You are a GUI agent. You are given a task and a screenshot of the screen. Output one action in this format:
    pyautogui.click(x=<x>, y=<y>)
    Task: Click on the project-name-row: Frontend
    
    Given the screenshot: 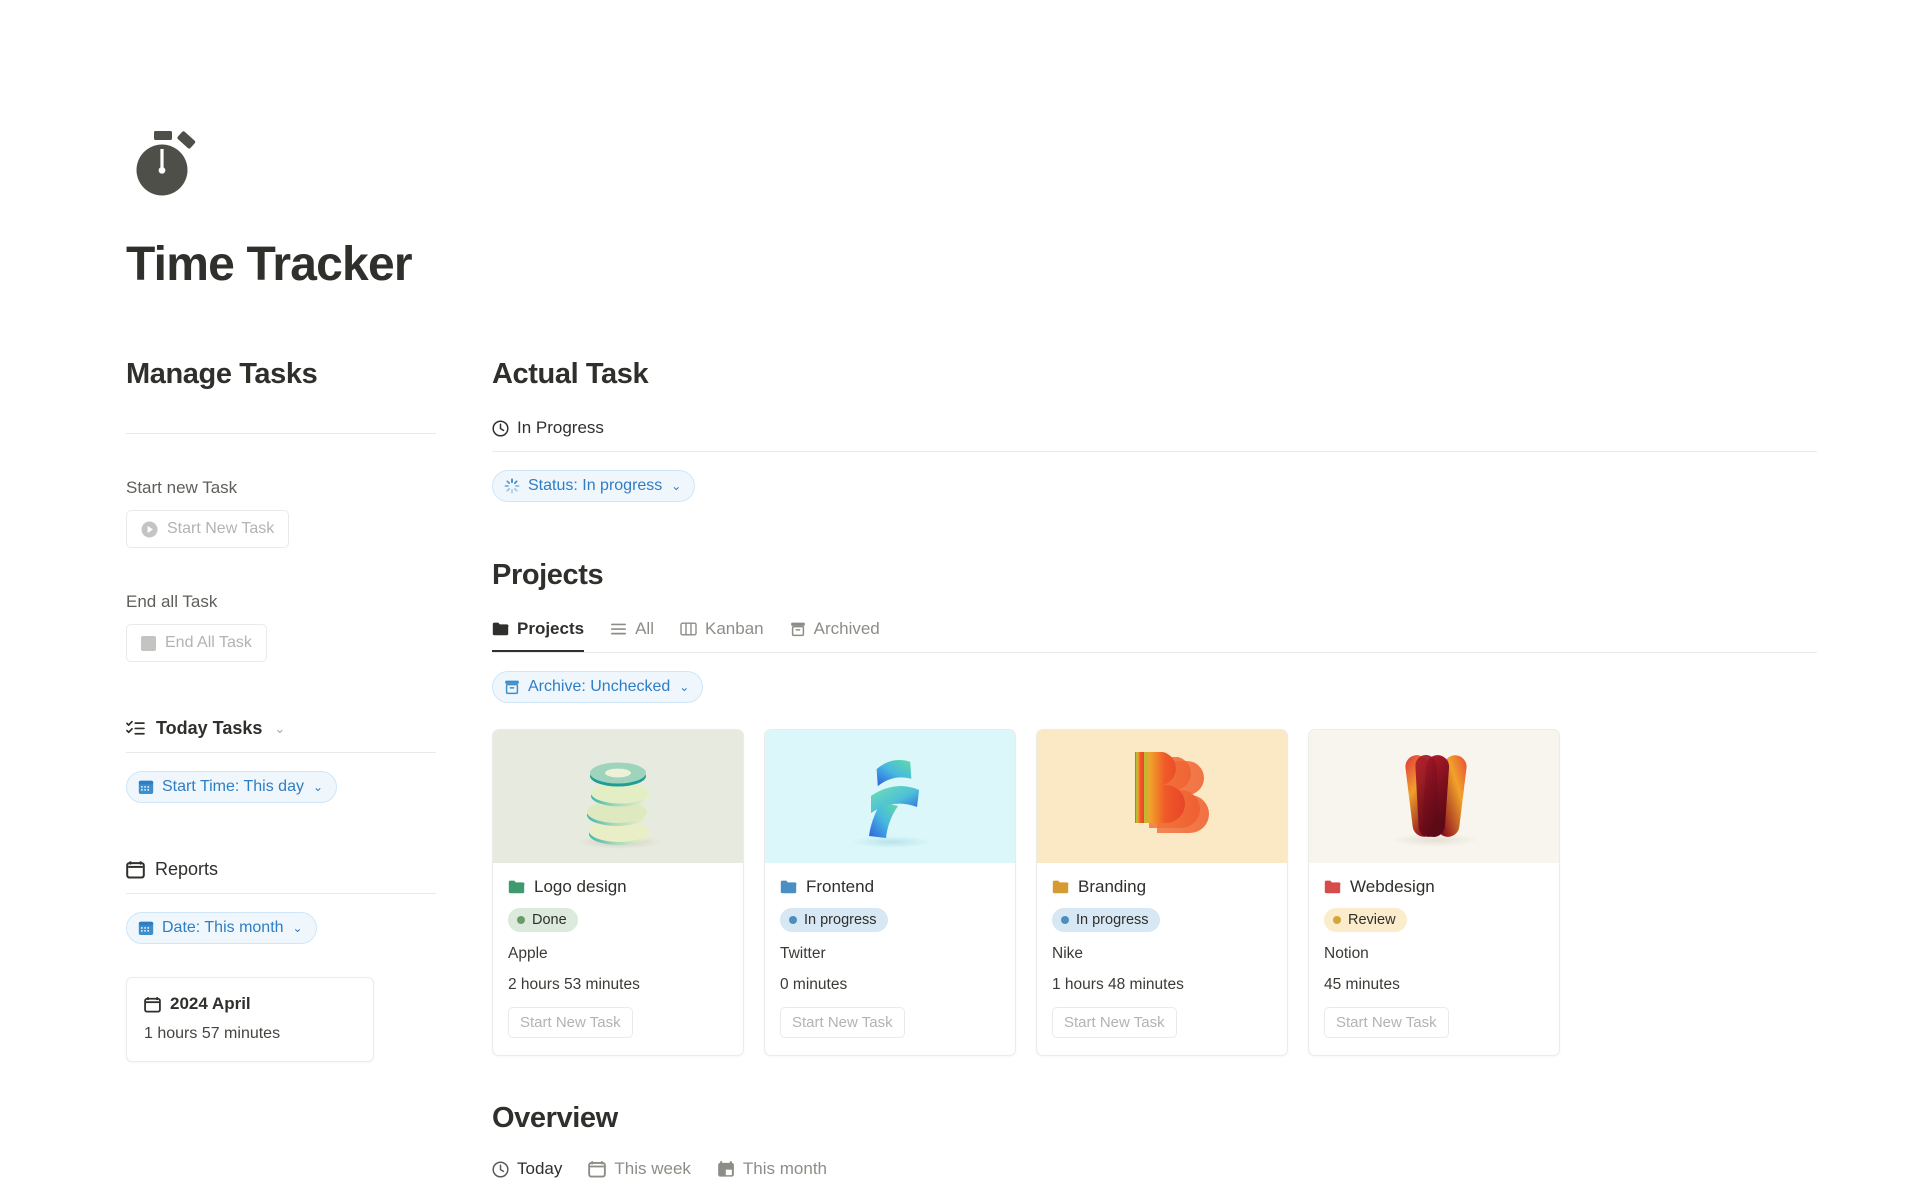 What is the action you would take?
    pyautogui.click(x=890, y=887)
    